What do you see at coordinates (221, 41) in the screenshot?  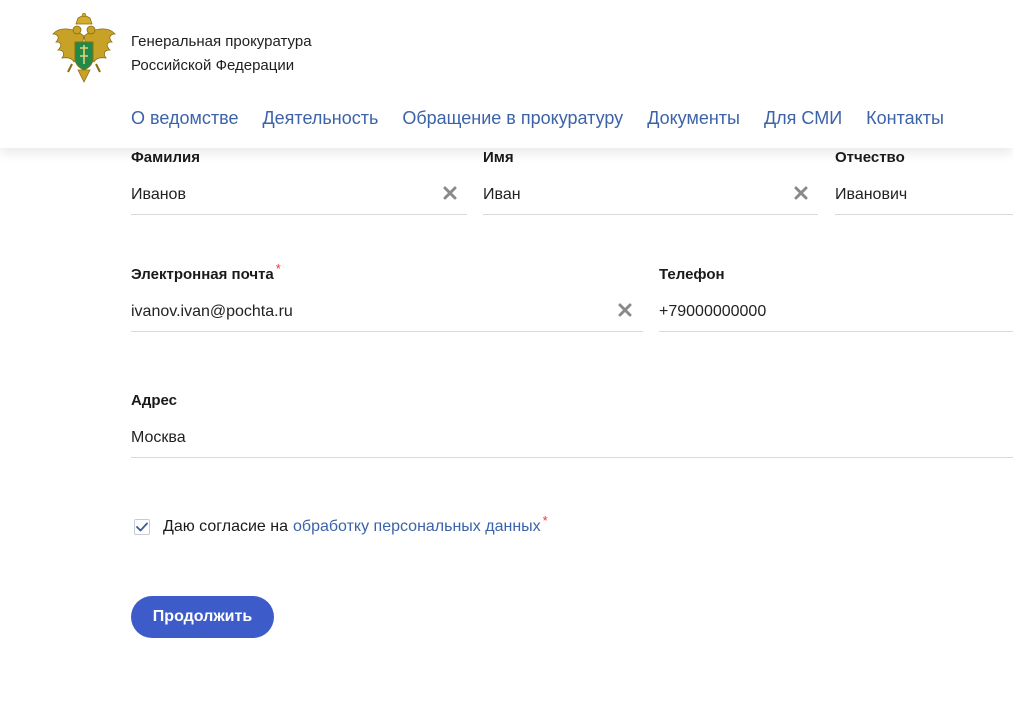 I see `organization-name-line1: Генеральная прокуратура` at bounding box center [221, 41].